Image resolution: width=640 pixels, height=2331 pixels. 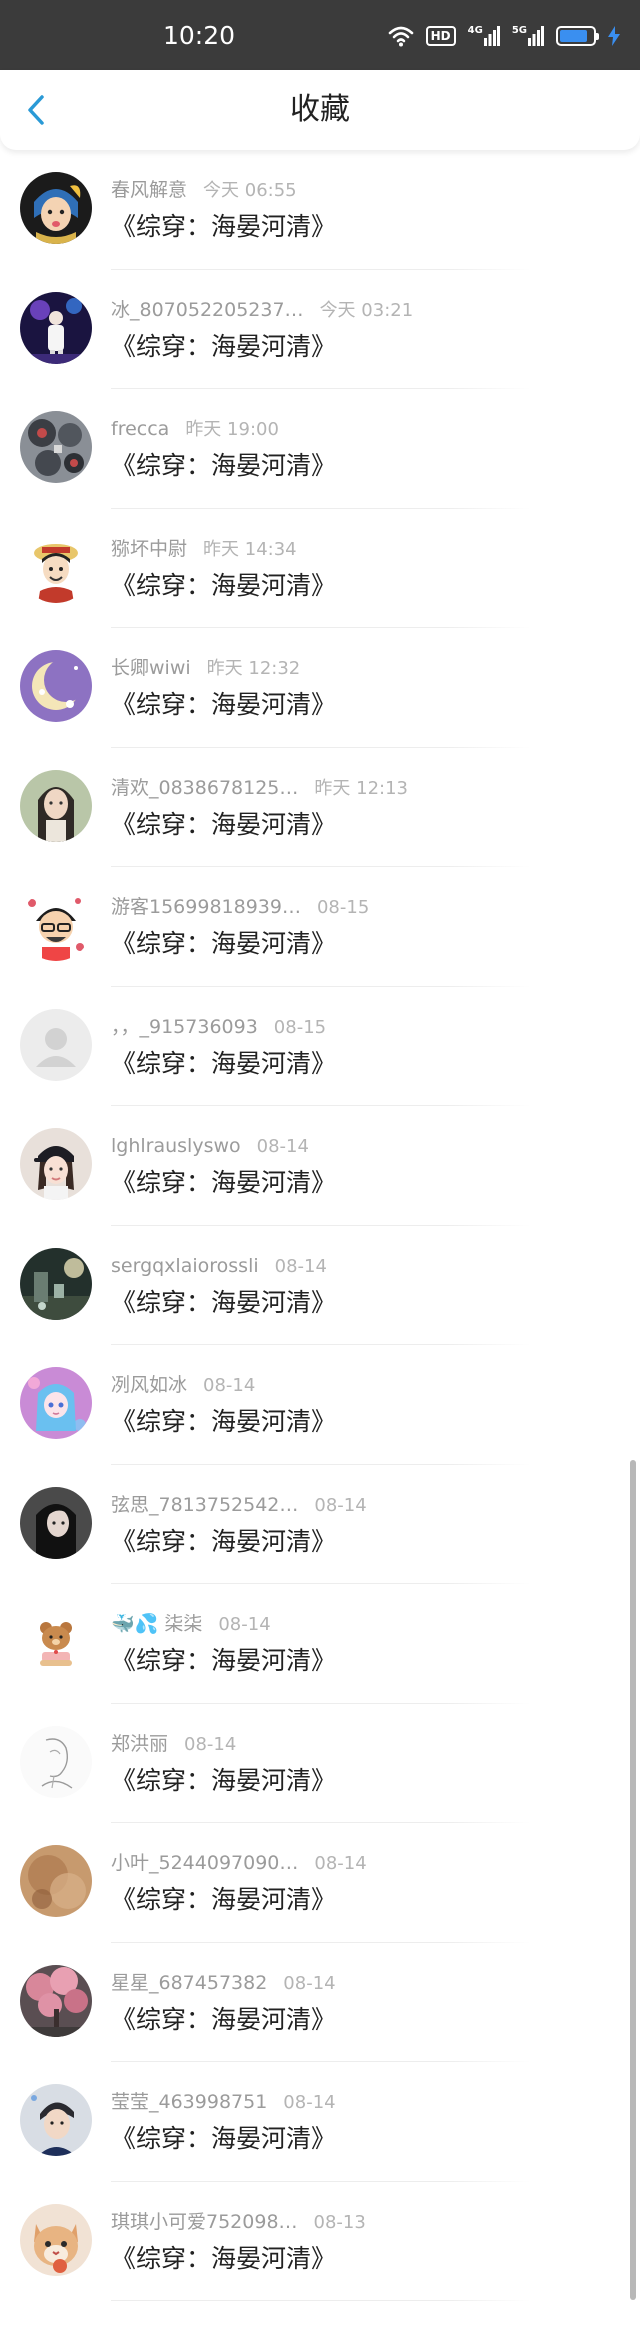 What do you see at coordinates (189, 1983) in the screenshot?
I see `username: 星星_687457382` at bounding box center [189, 1983].